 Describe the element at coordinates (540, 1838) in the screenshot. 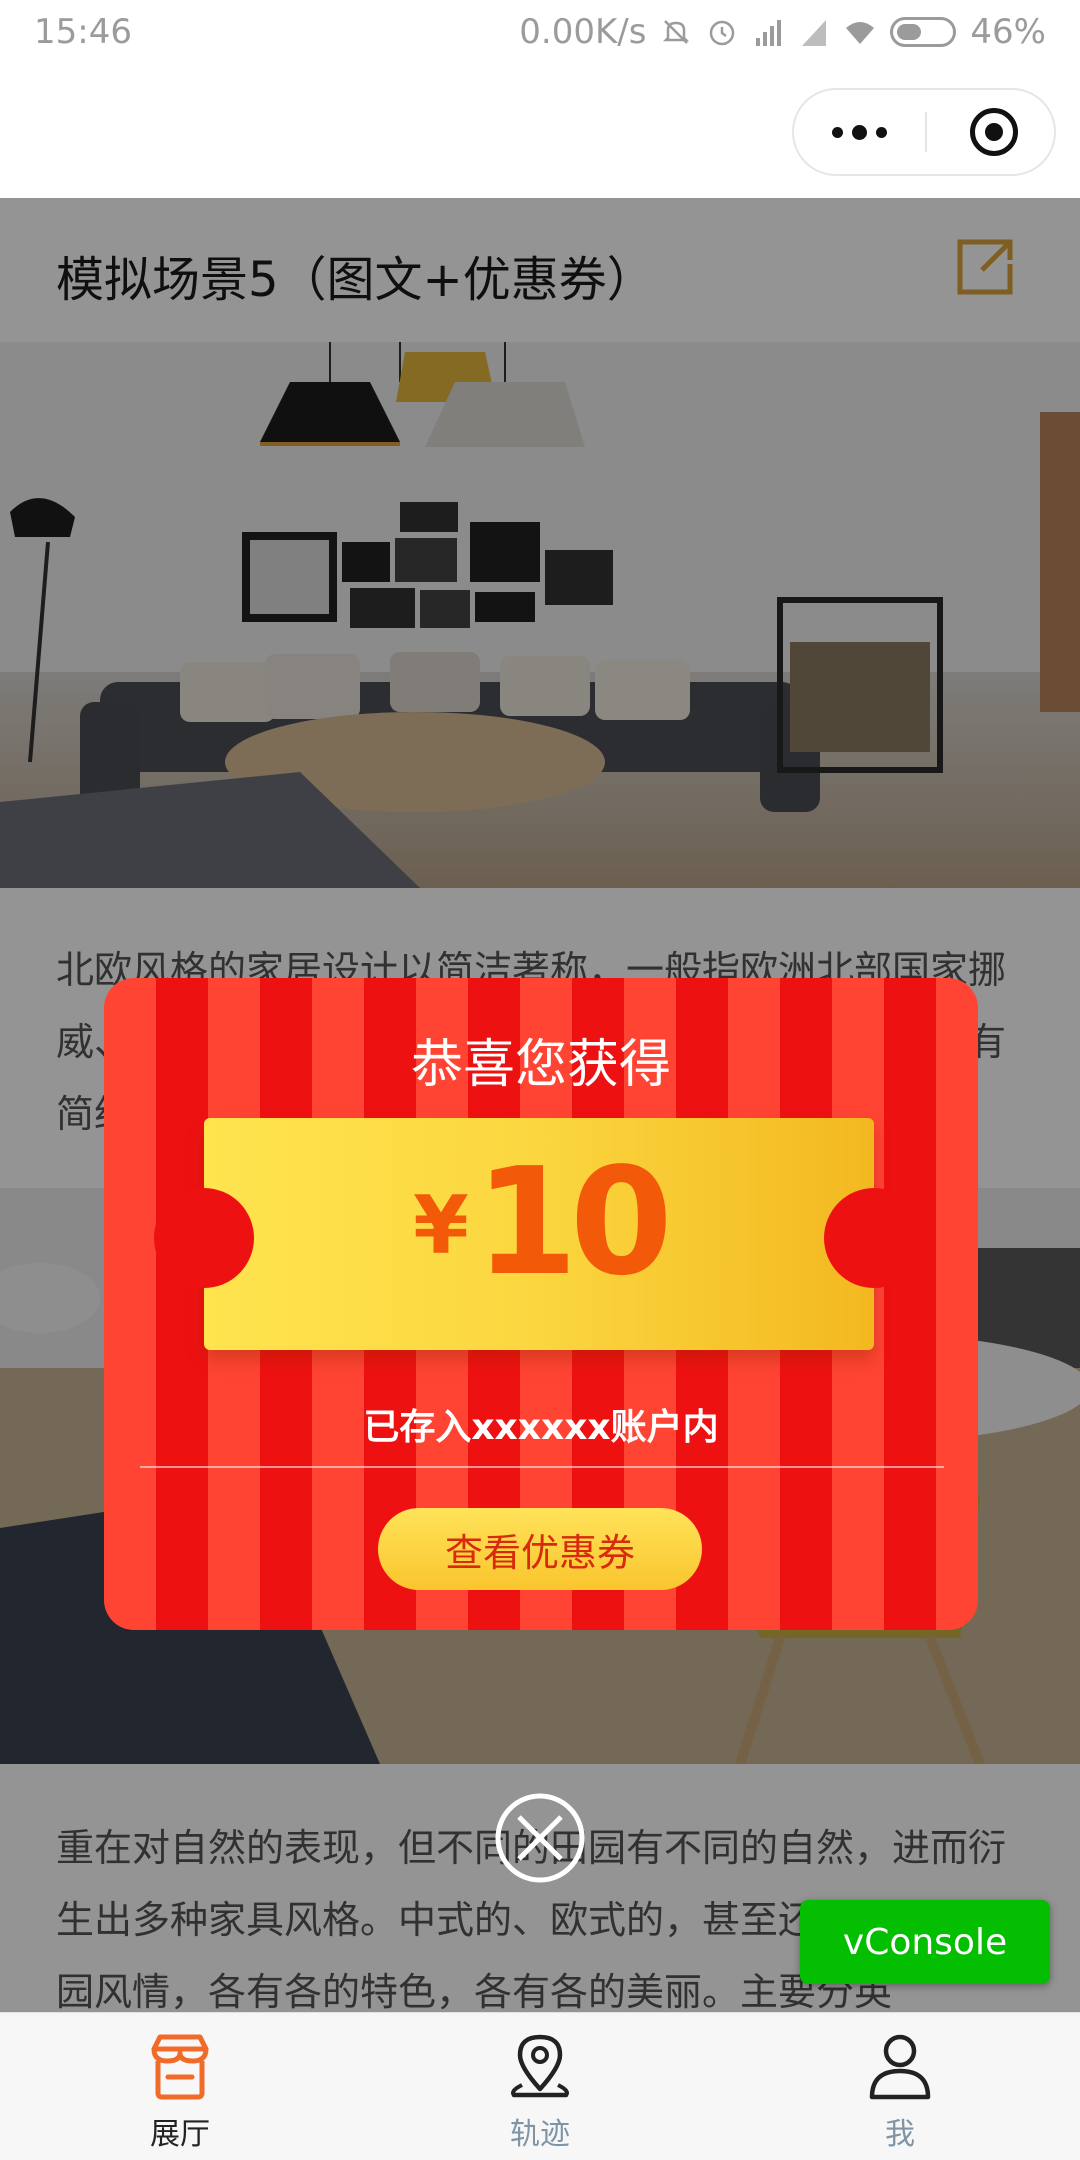

I see `close-circle-icon` at that location.